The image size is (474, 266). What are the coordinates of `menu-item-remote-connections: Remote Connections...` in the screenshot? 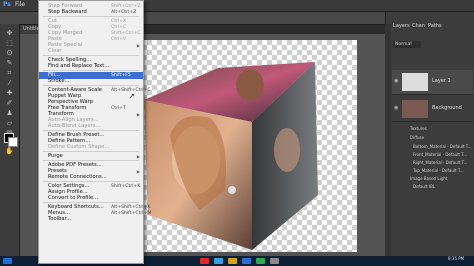 It's located at (91, 177).